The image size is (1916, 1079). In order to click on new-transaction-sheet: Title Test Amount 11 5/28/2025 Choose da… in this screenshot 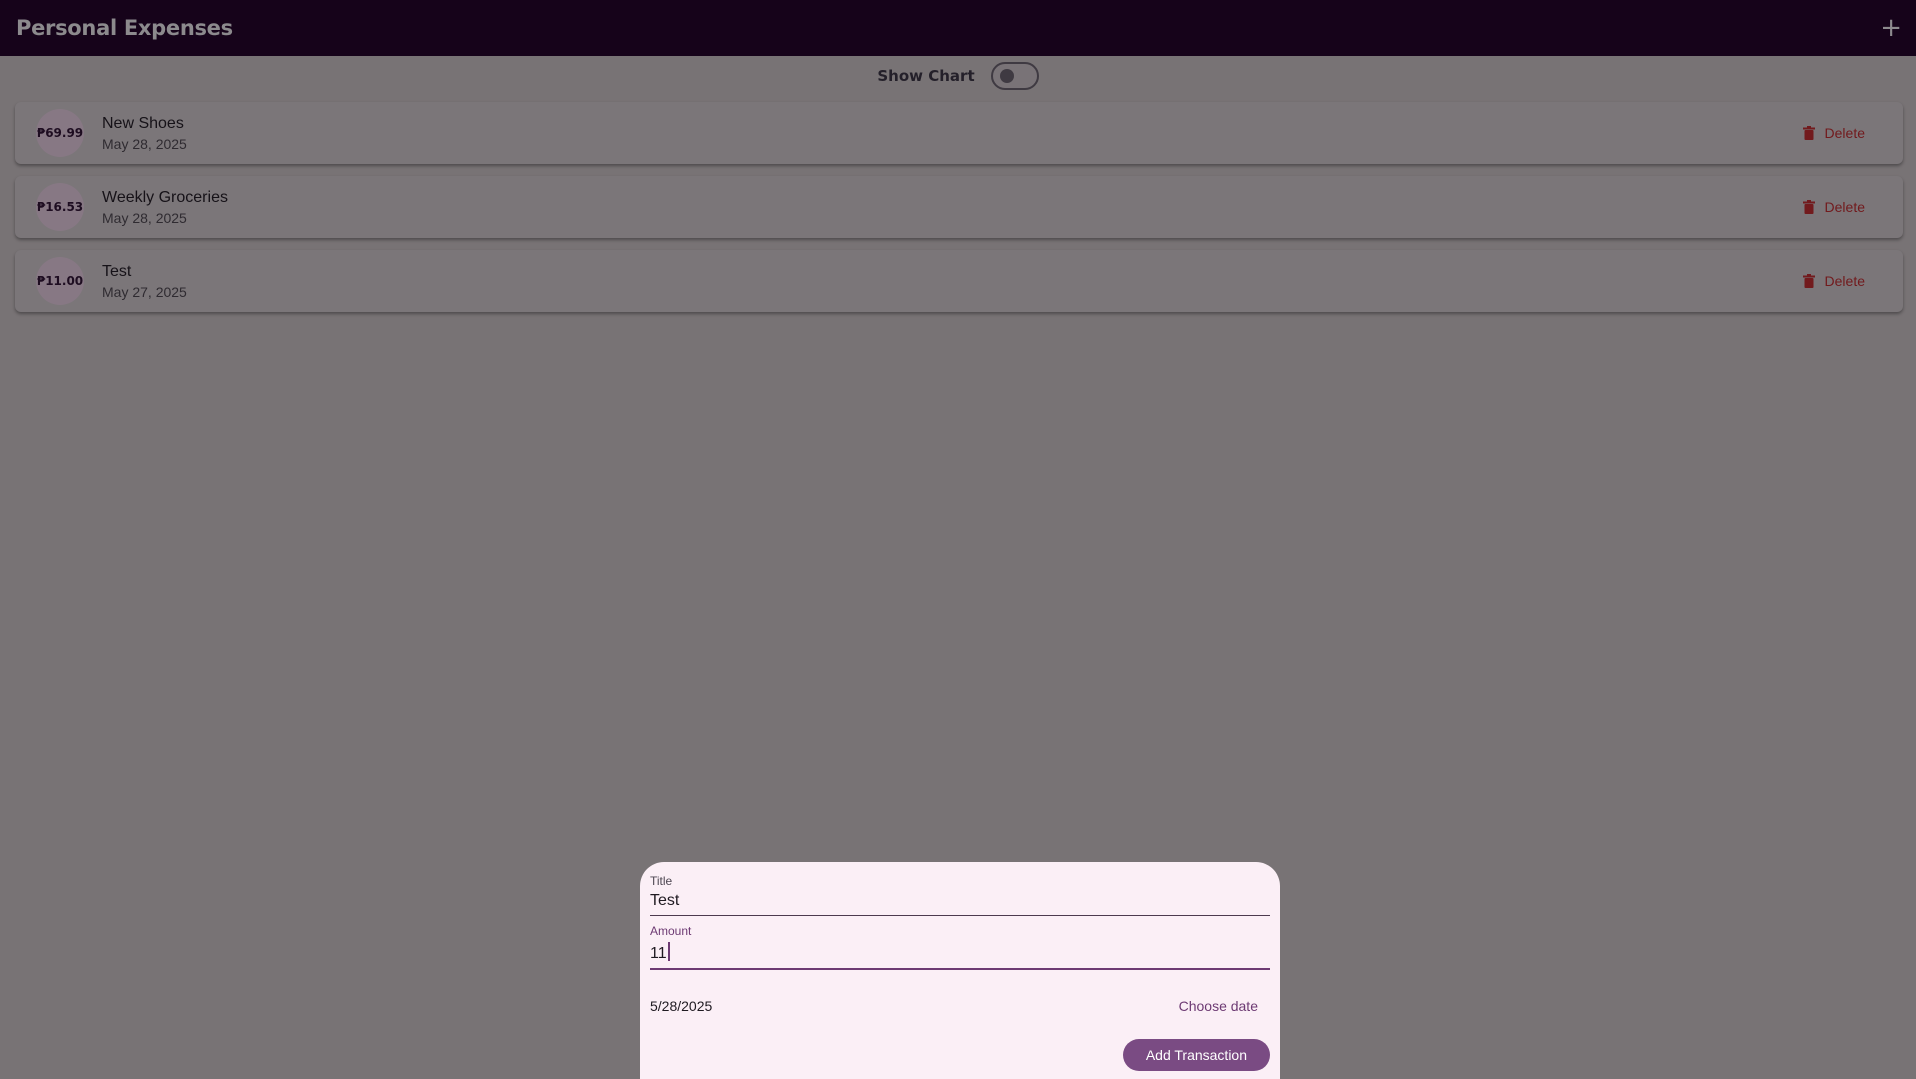, I will do `click(960, 970)`.